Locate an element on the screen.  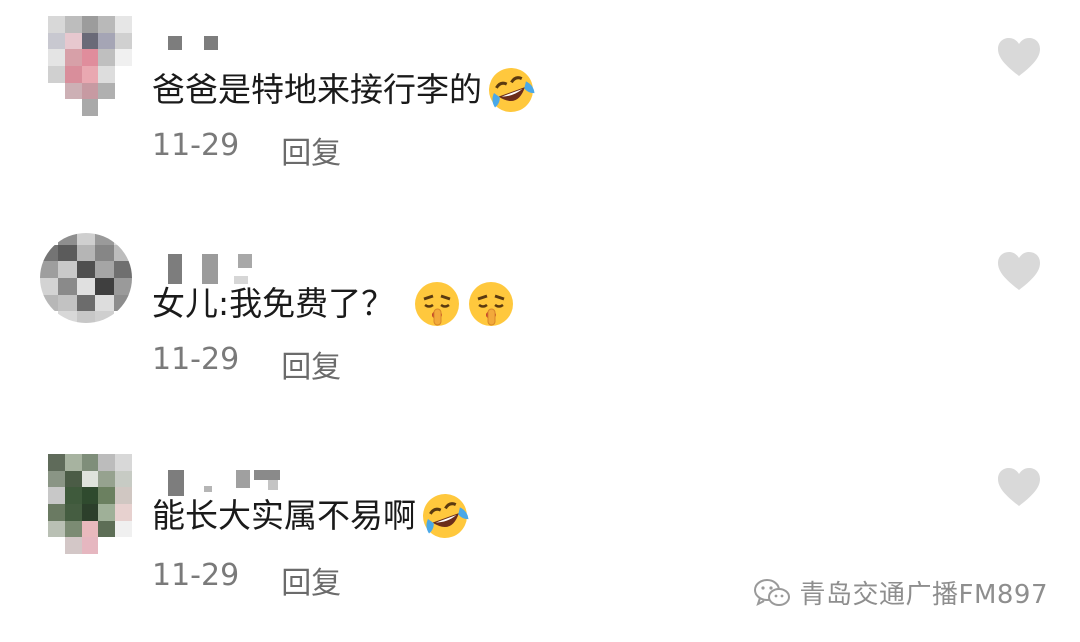
watermark-text: 青岛交通广播FM897 is located at coordinates (923, 595).